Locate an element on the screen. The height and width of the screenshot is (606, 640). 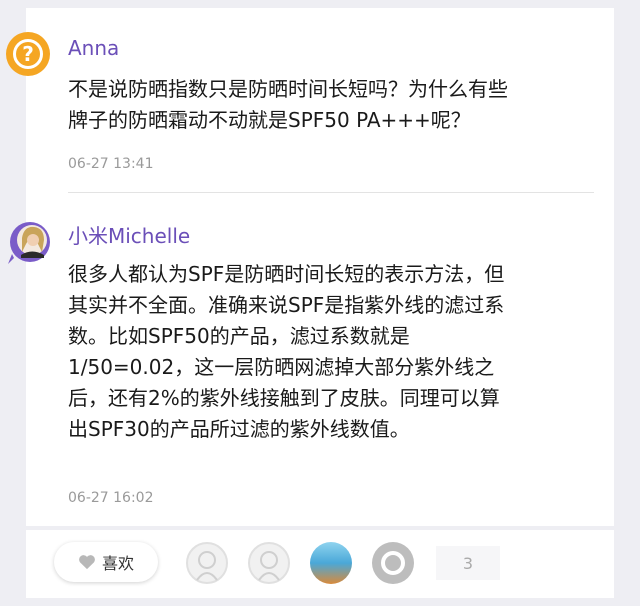
comment-author: Anna is located at coordinates (93, 48).